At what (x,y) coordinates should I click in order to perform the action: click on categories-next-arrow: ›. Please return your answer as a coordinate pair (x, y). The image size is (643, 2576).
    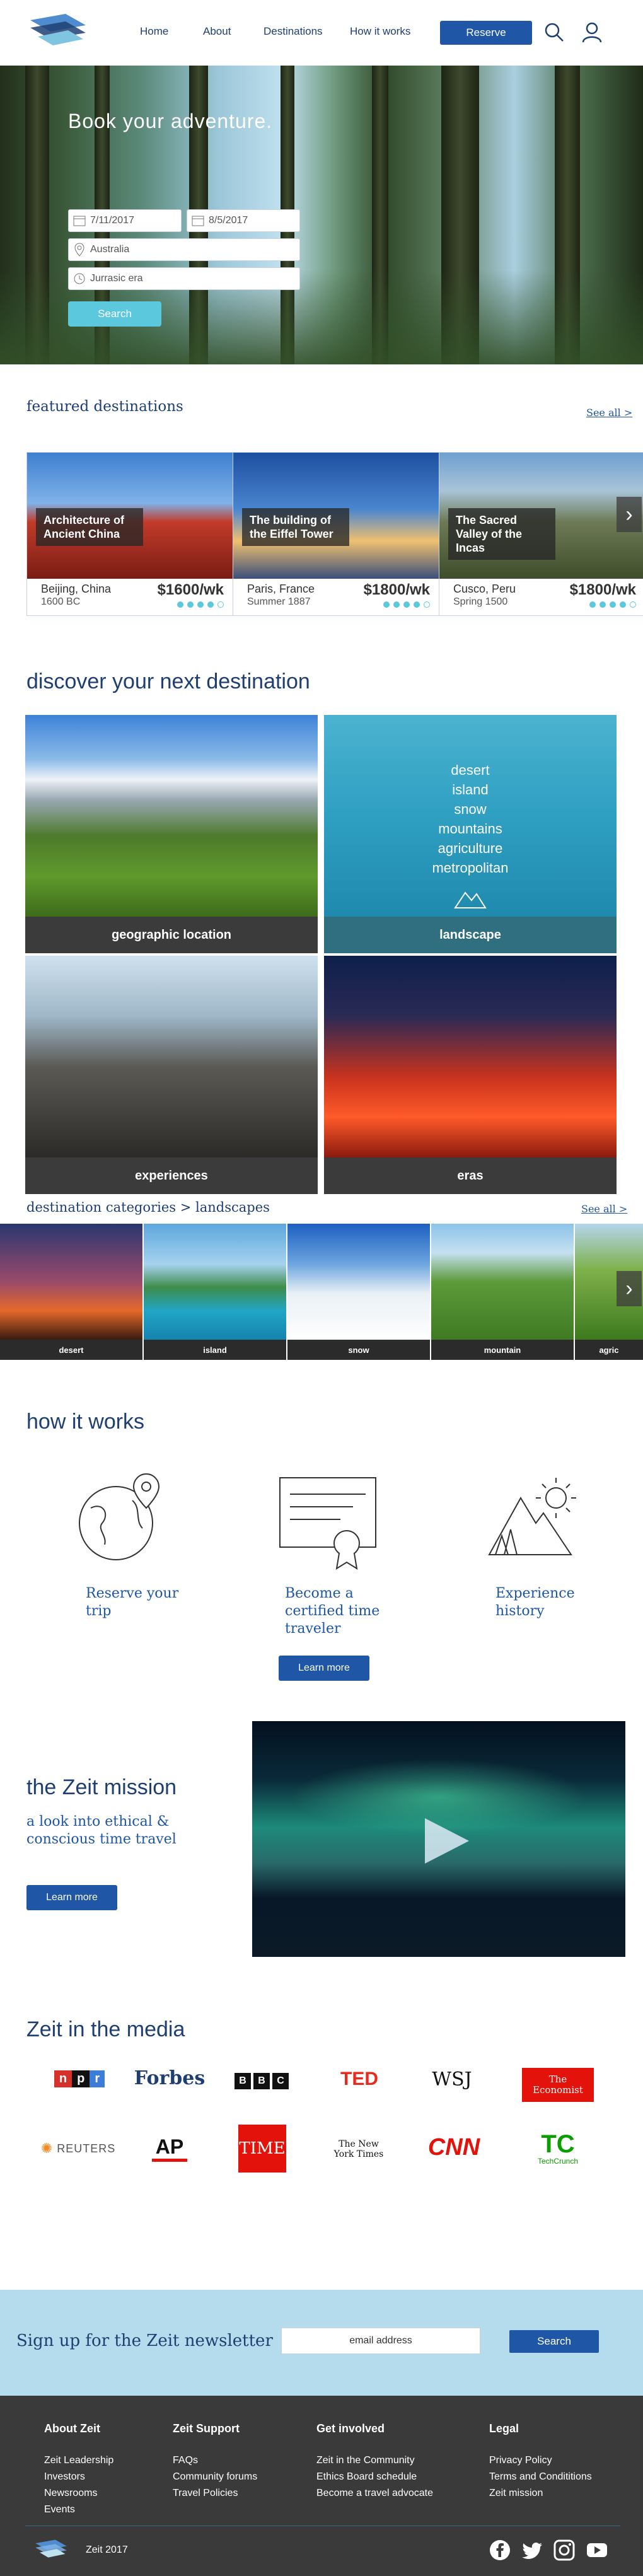
    Looking at the image, I should click on (629, 1288).